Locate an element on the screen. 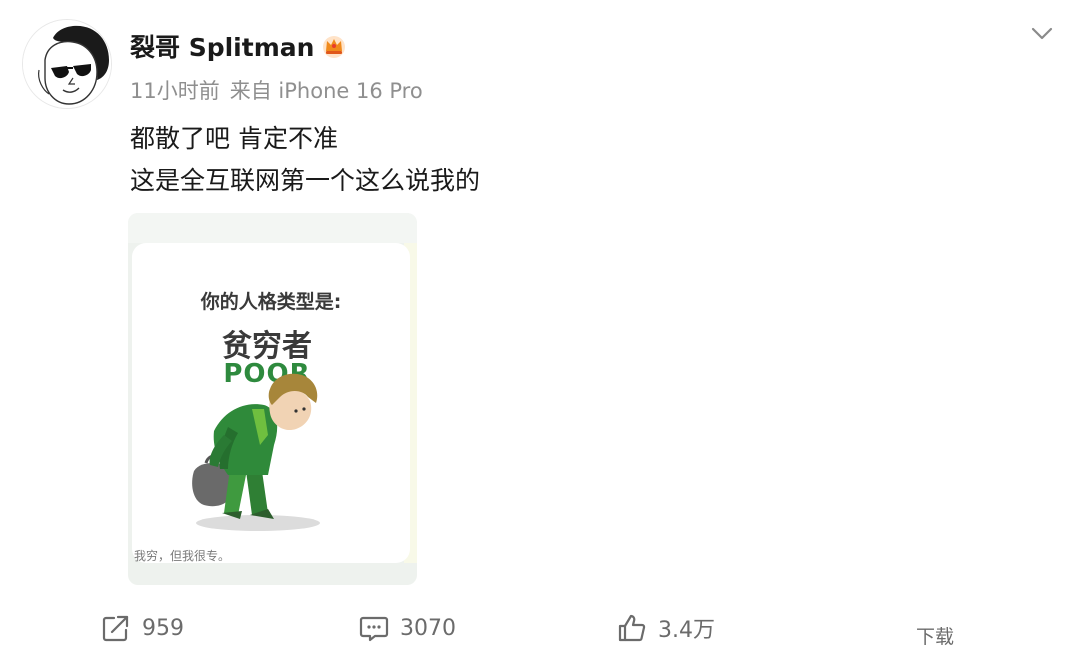 The width and height of the screenshot is (1080, 660). action-bar: 959 3070 3.4万 下载 is located at coordinates (540, 632).